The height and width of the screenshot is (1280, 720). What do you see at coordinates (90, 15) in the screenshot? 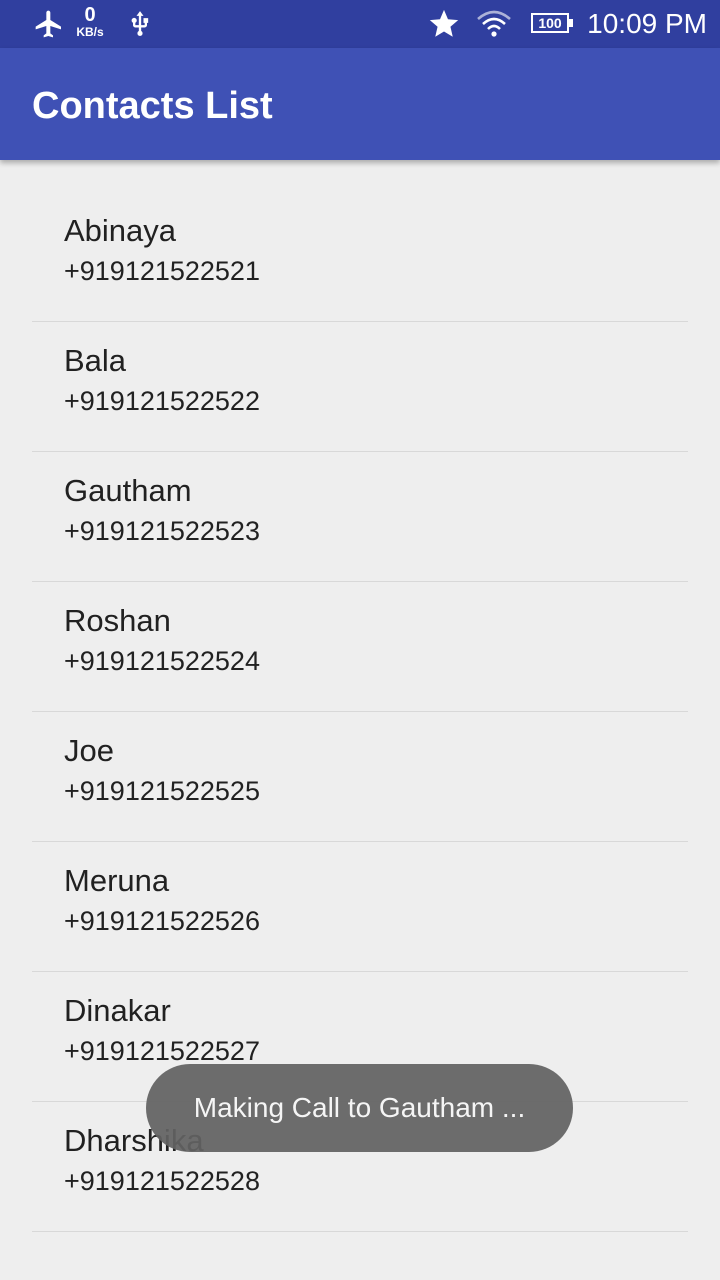
I see `network-speed-value: 0` at bounding box center [90, 15].